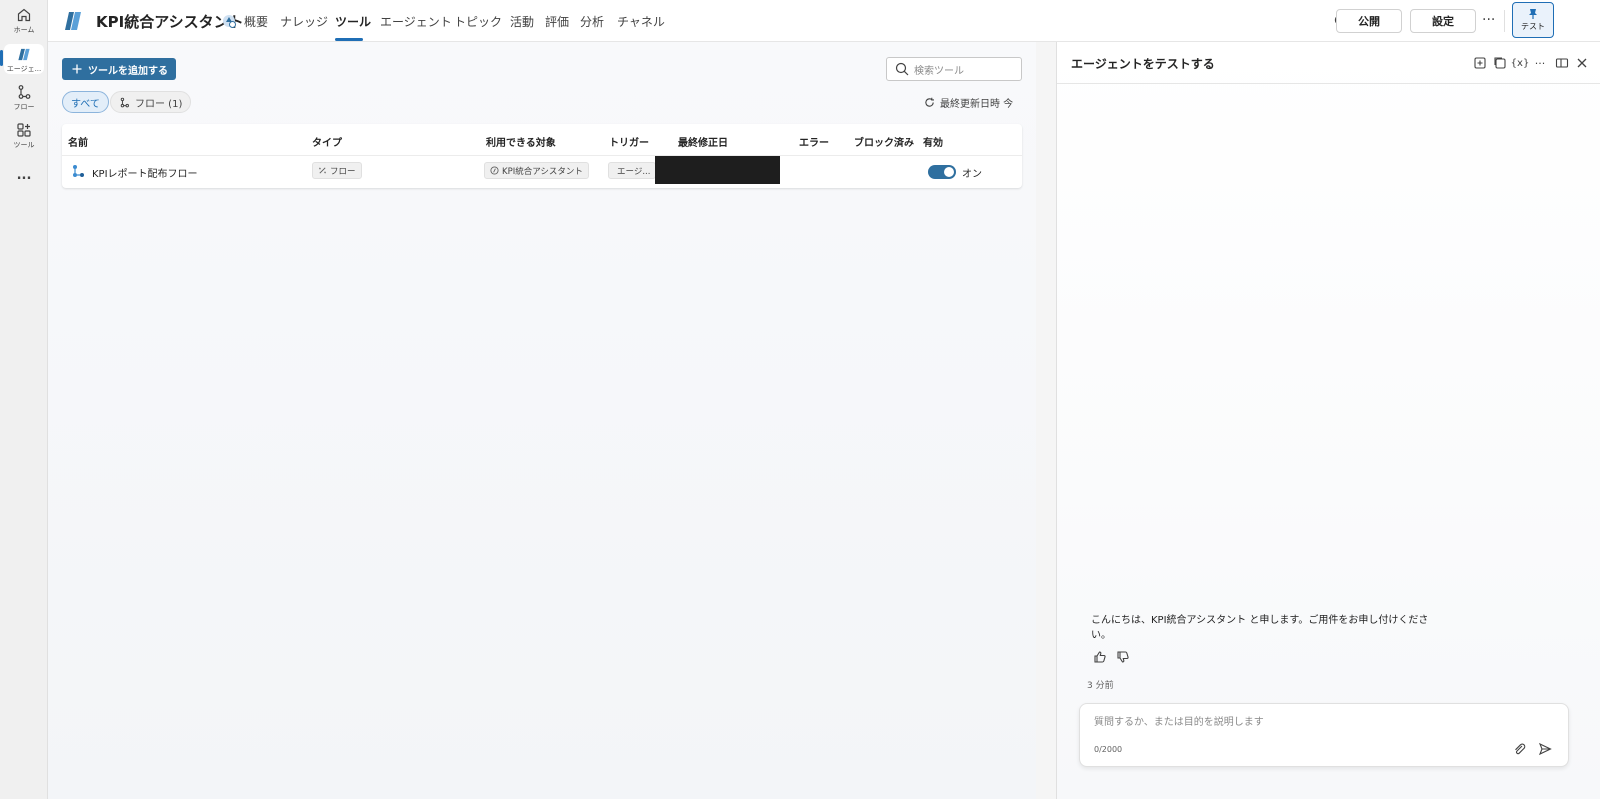 The height and width of the screenshot is (799, 1600). What do you see at coordinates (478, 21) in the screenshot?
I see `tab-topics: トピック` at bounding box center [478, 21].